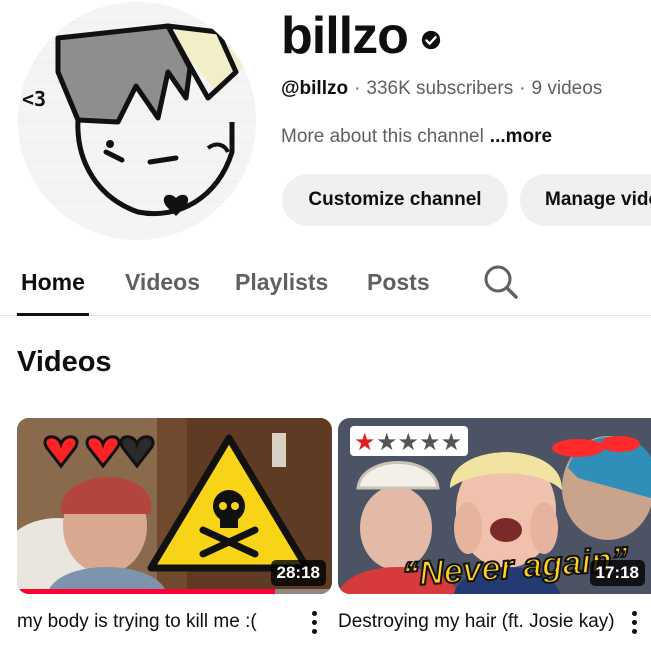 The height and width of the screenshot is (651, 651). Describe the element at coordinates (382, 136) in the screenshot. I see `about-text: More about this channel` at that location.